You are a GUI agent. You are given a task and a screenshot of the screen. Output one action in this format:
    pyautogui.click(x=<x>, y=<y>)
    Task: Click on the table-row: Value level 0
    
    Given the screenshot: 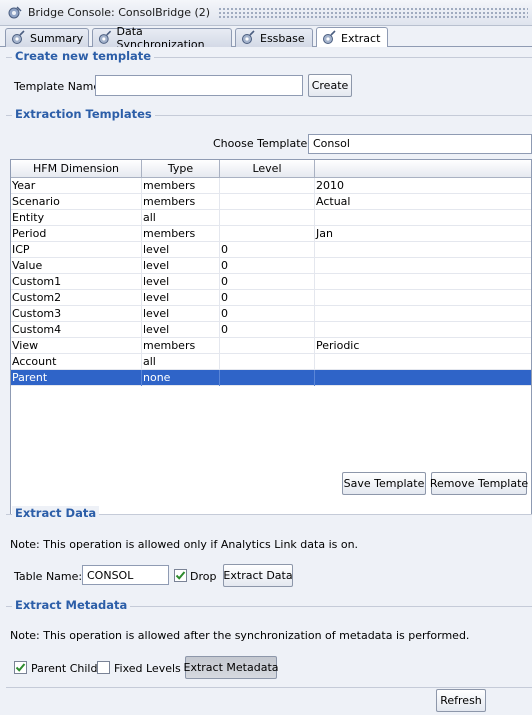 What is the action you would take?
    pyautogui.click(x=271, y=266)
    